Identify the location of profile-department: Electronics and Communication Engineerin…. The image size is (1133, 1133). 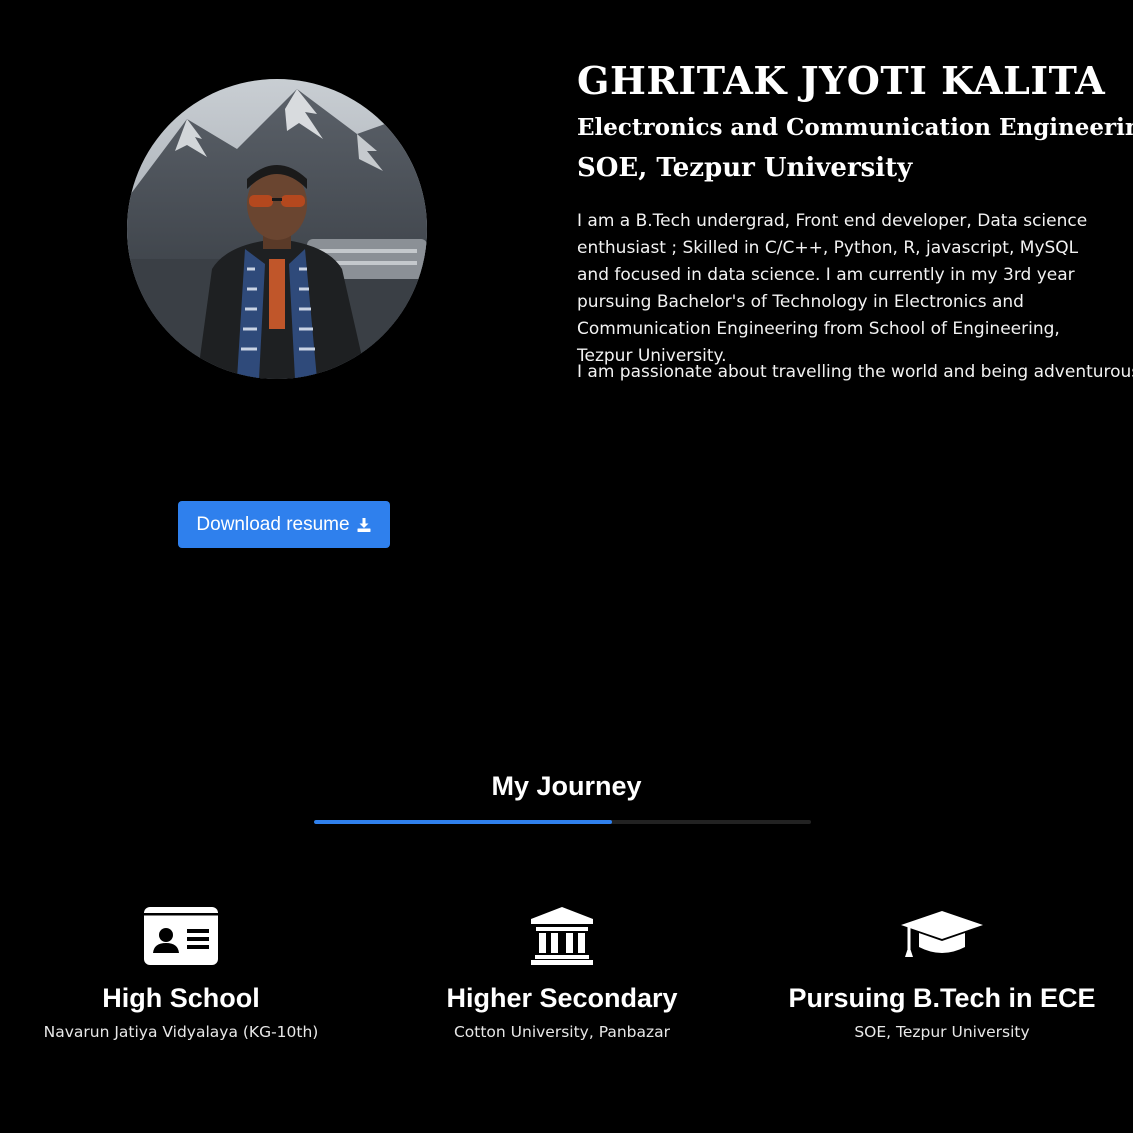
(855, 127).